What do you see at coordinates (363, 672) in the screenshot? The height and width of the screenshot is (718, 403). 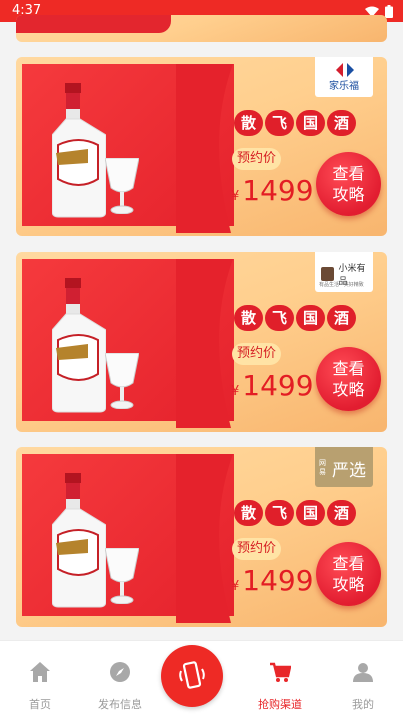 I see `user-icon` at bounding box center [363, 672].